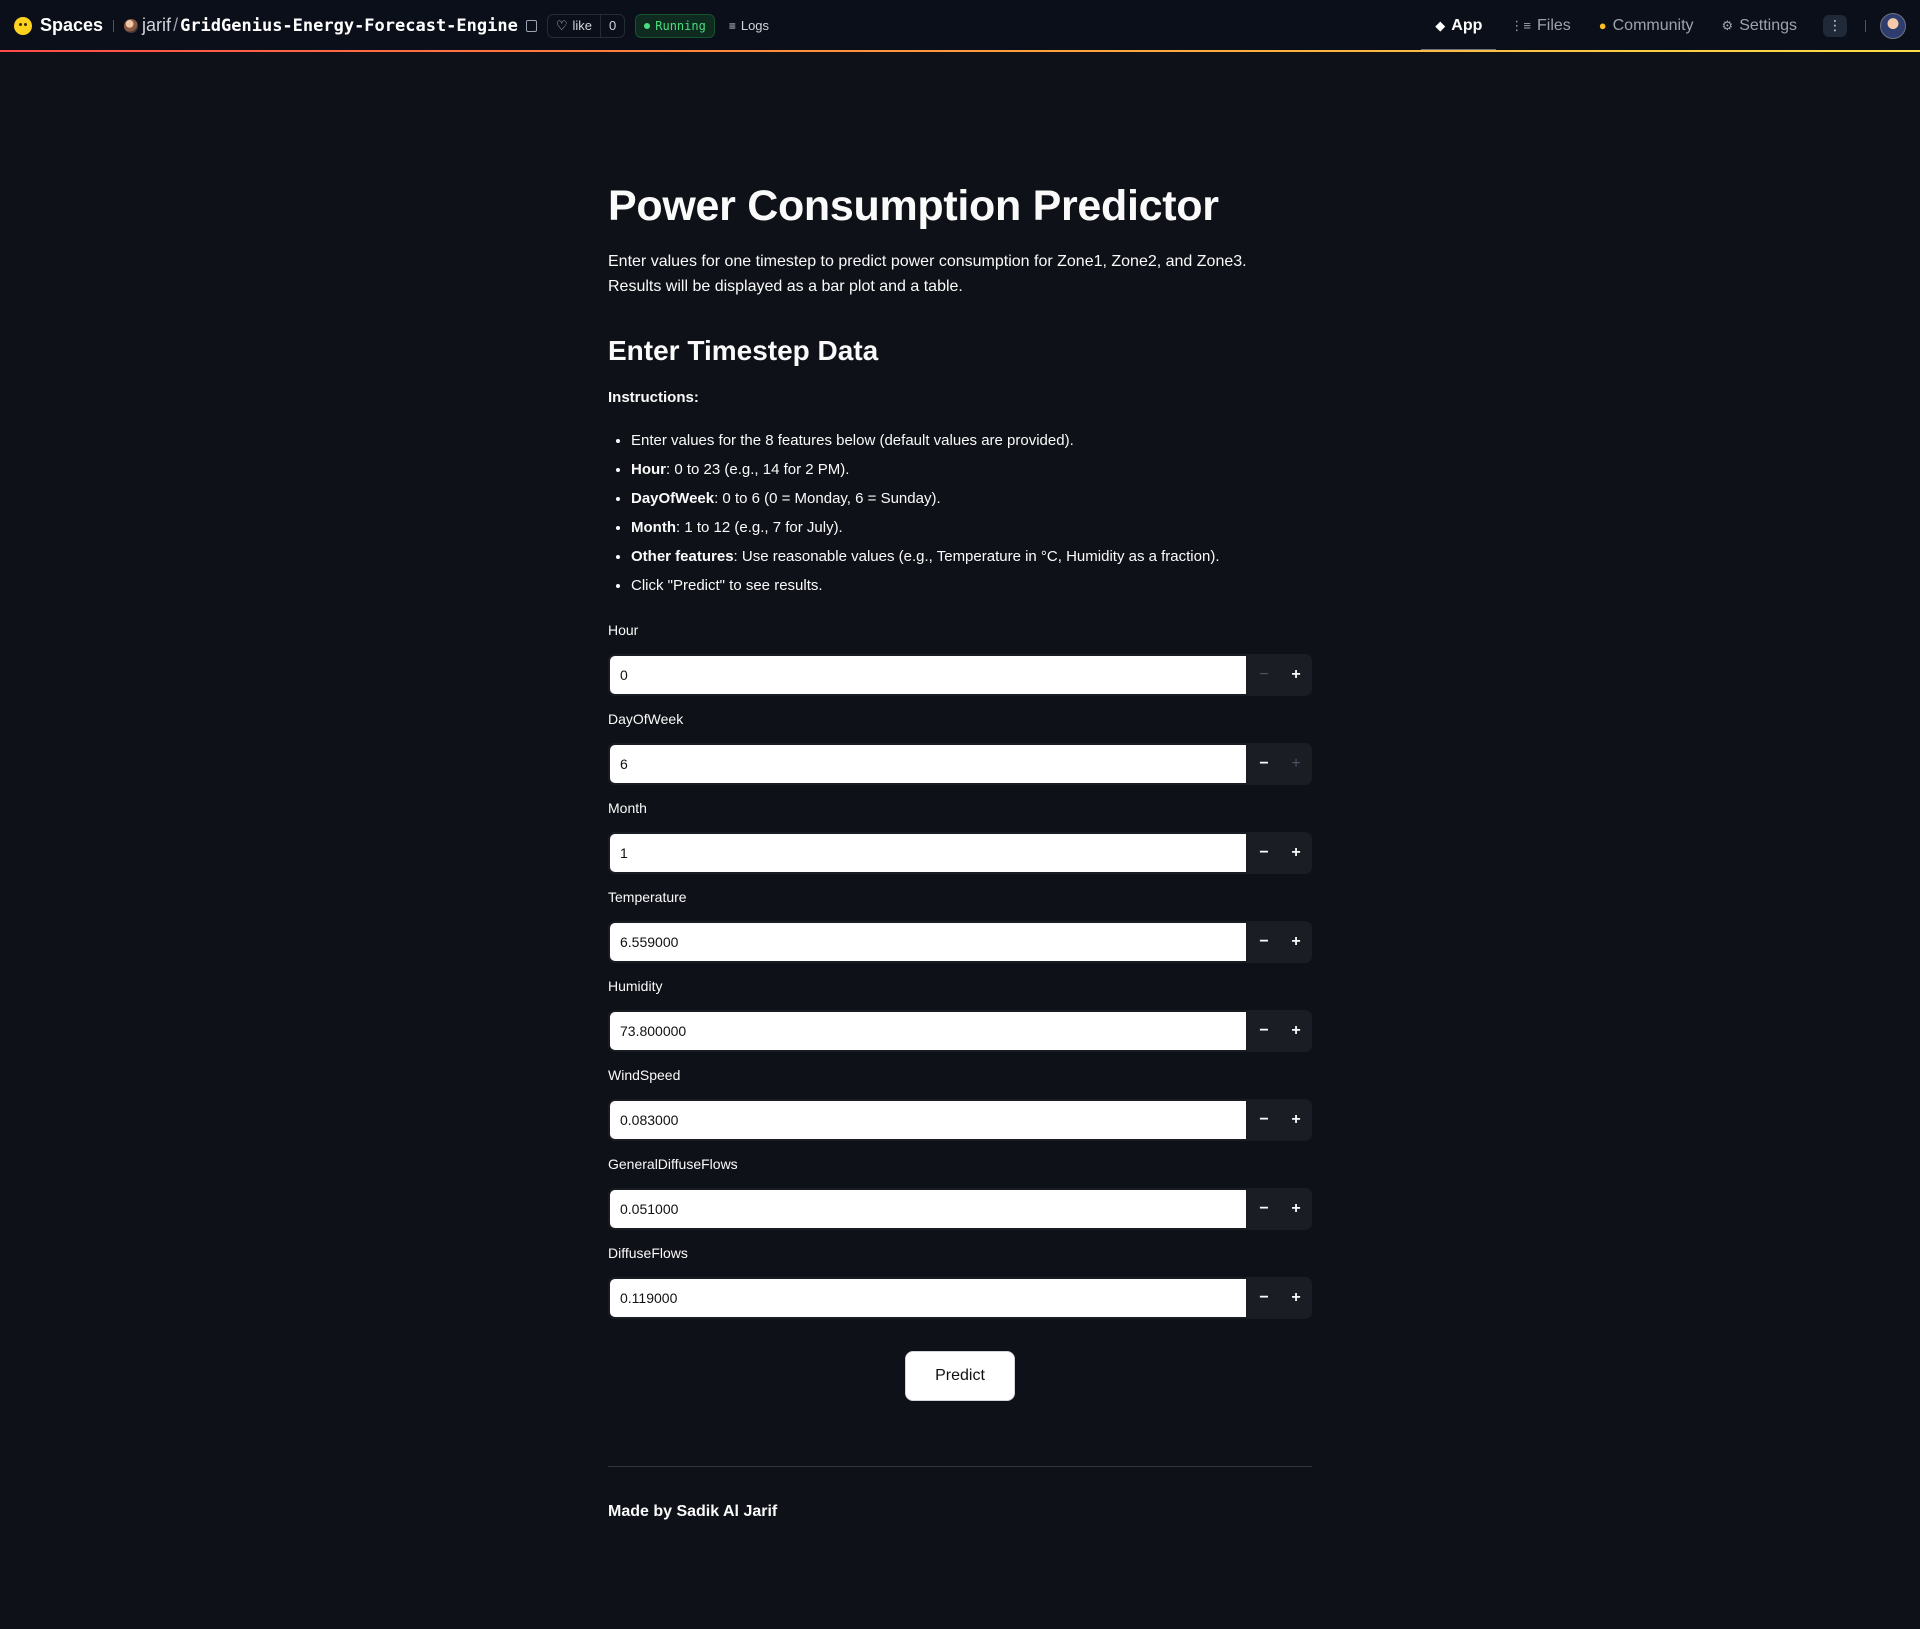 The height and width of the screenshot is (1629, 1920). I want to click on like-label: like, so click(582, 25).